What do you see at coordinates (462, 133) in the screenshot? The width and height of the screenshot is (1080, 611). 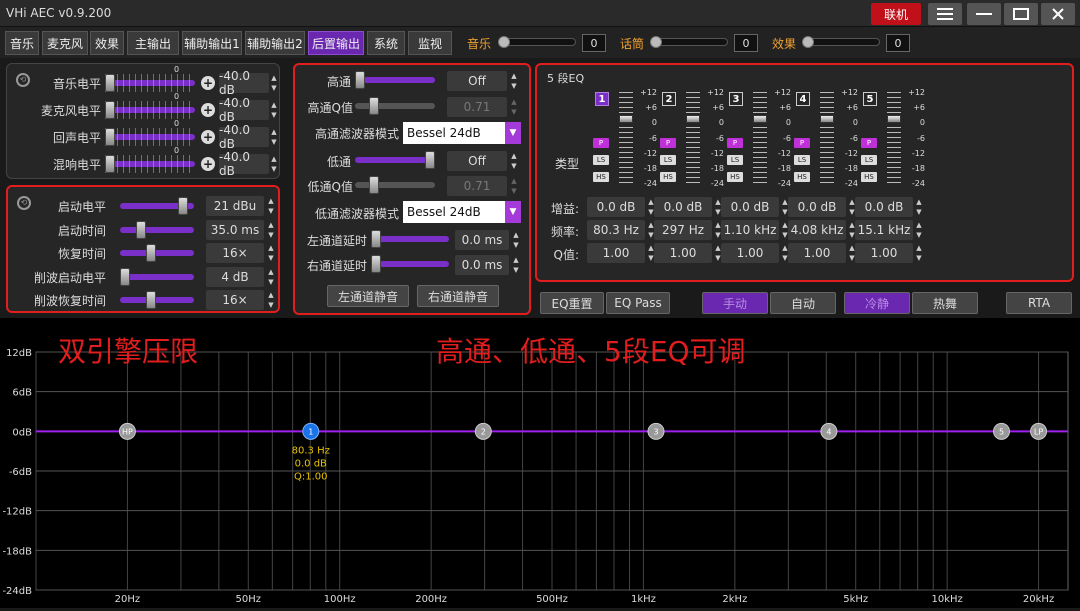 I see `hp-mode-select: Bessel 24dB ▼` at bounding box center [462, 133].